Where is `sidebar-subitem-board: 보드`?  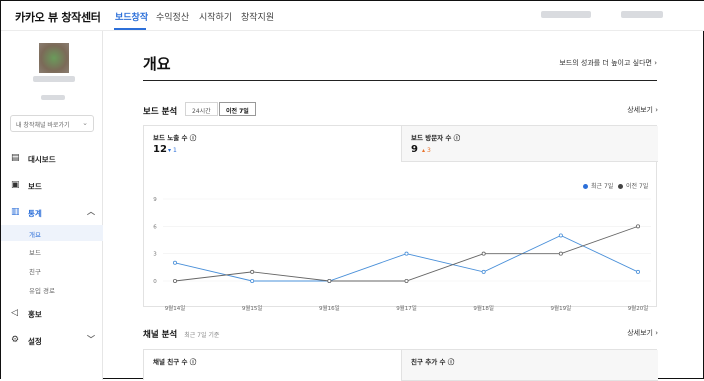 sidebar-subitem-board: 보드 is located at coordinates (52, 251).